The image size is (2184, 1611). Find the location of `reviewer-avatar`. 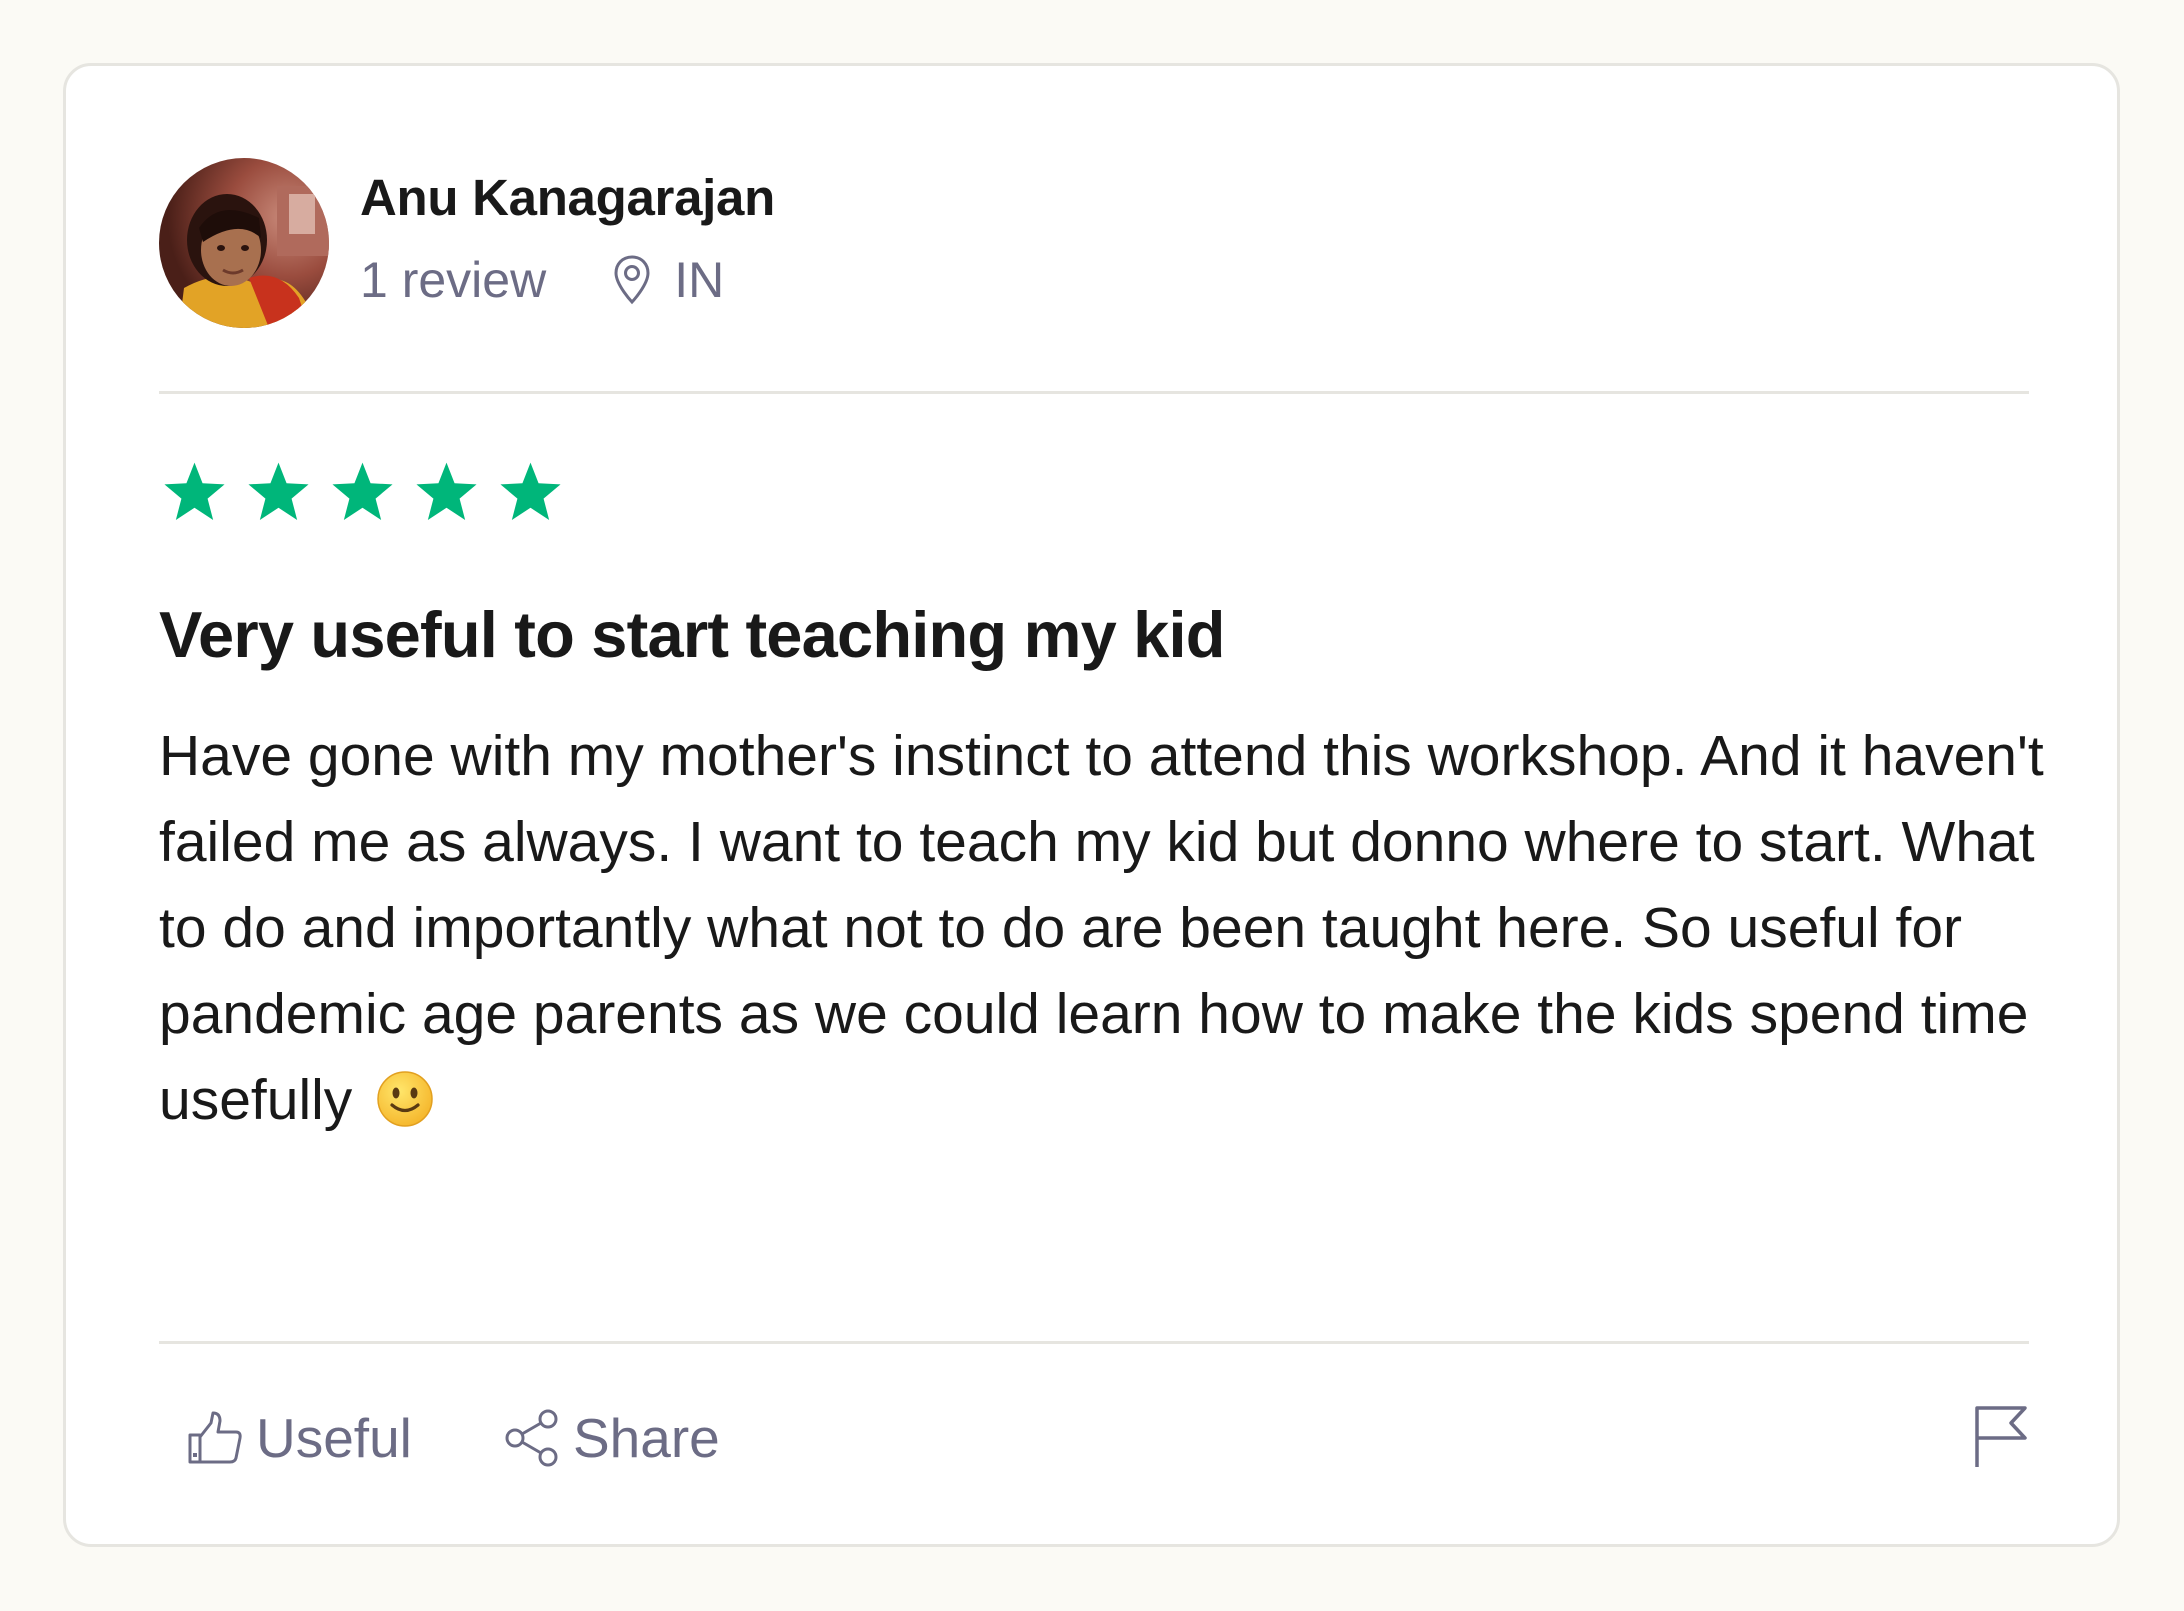

reviewer-avatar is located at coordinates (244, 243).